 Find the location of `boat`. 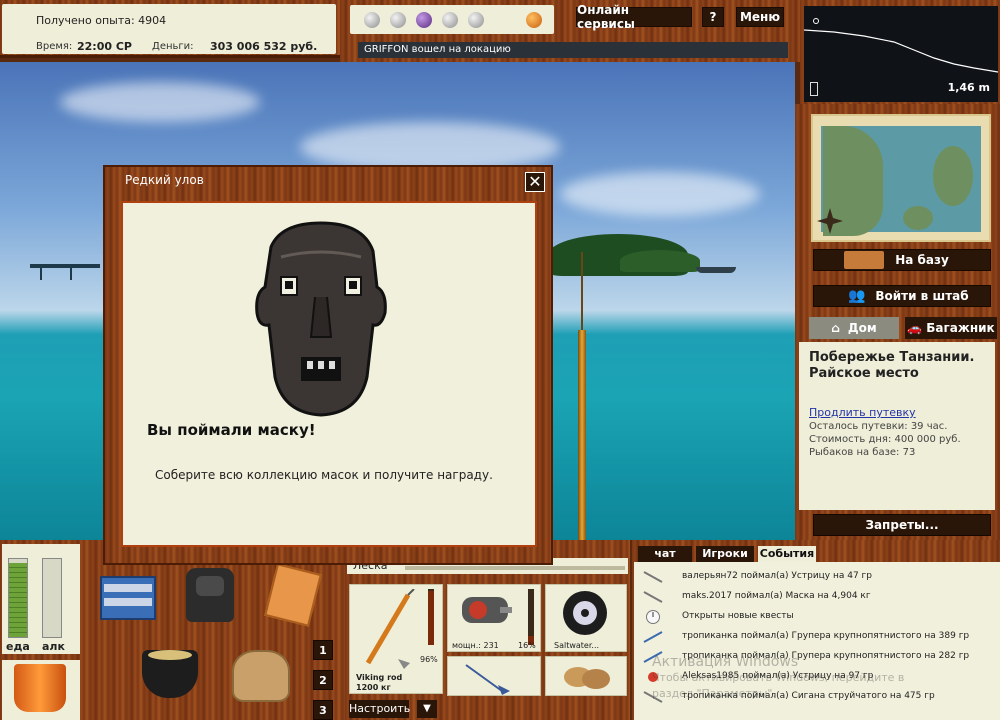

boat is located at coordinates (716, 270).